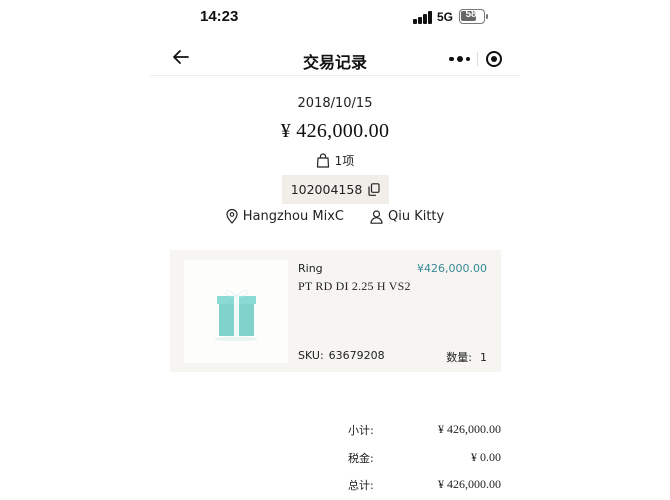 The image size is (670, 500). I want to click on tax-label: 税金:, so click(361, 458).